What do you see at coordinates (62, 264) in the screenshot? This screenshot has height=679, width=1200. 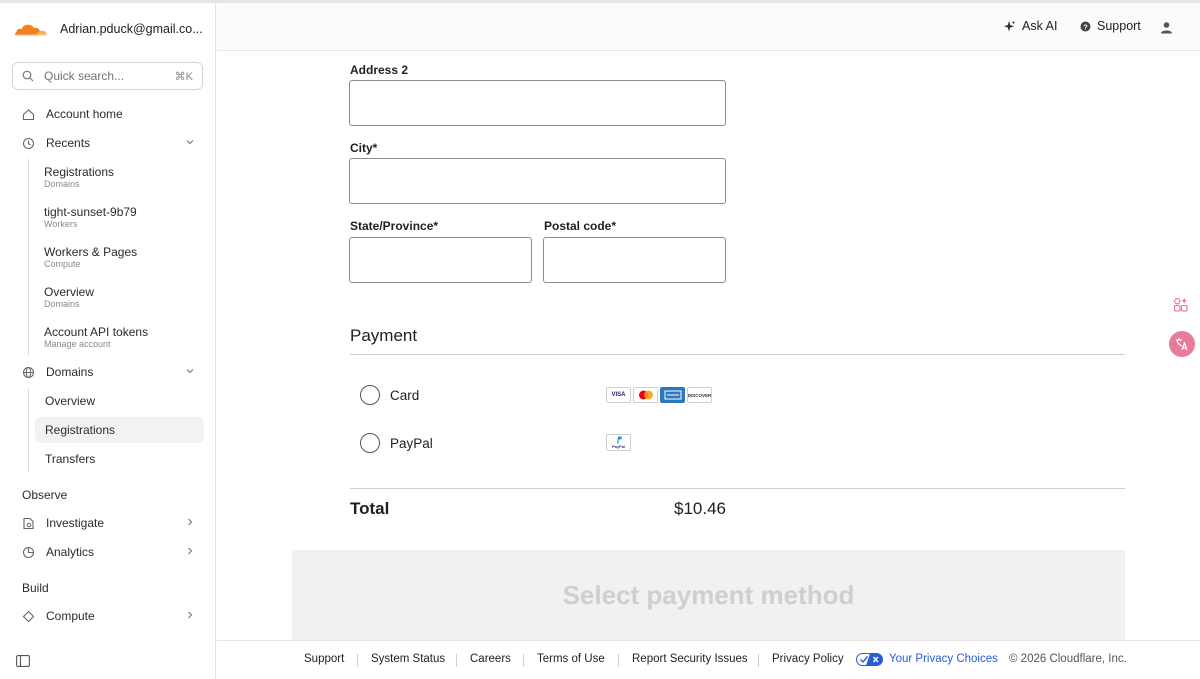 I see `recent-item-subtitle: Compute` at bounding box center [62, 264].